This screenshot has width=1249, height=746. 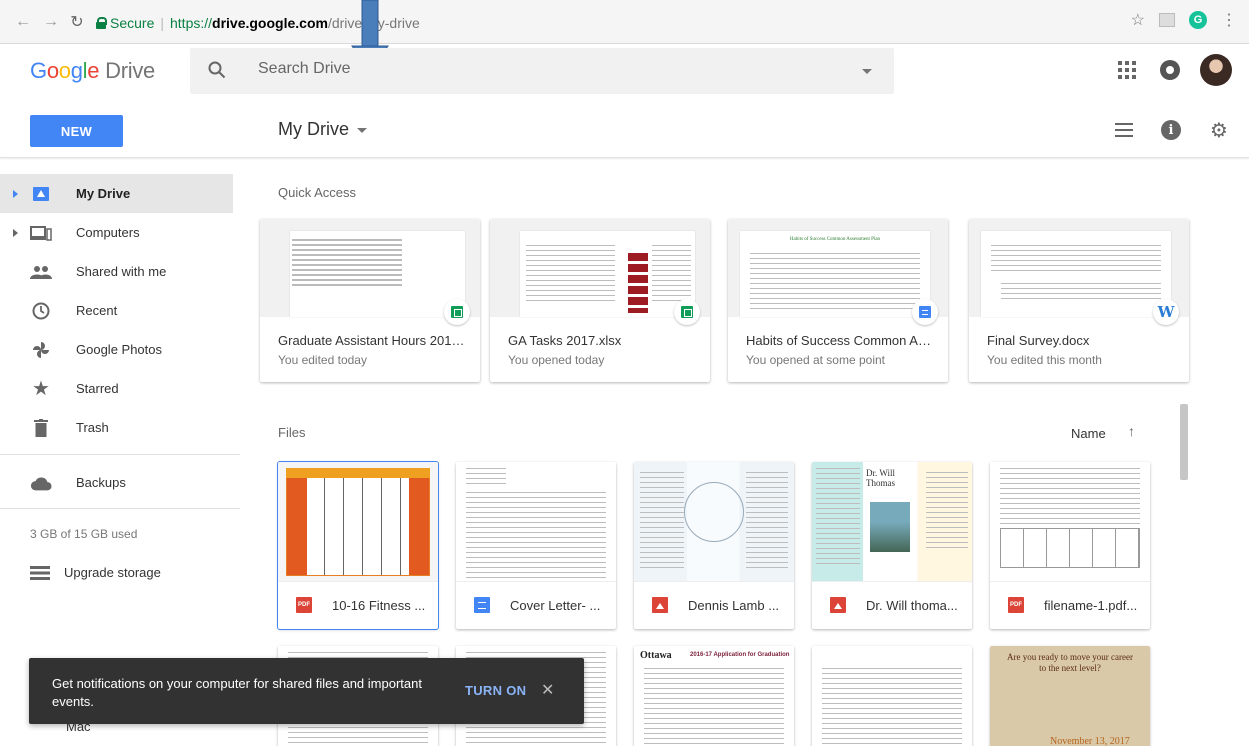 I want to click on drive-header: Google Drive, so click(x=624, y=72).